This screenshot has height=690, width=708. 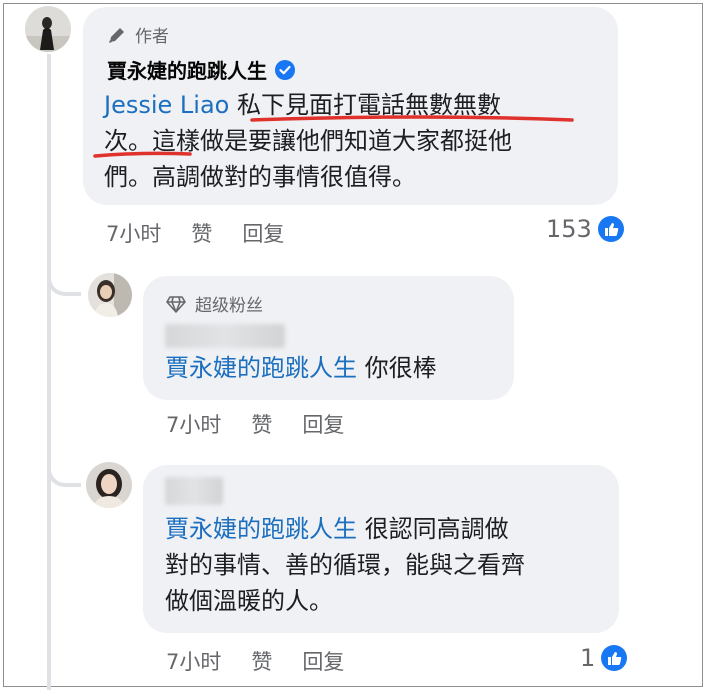 What do you see at coordinates (588, 658) in the screenshot?
I see `reaction-count: 1` at bounding box center [588, 658].